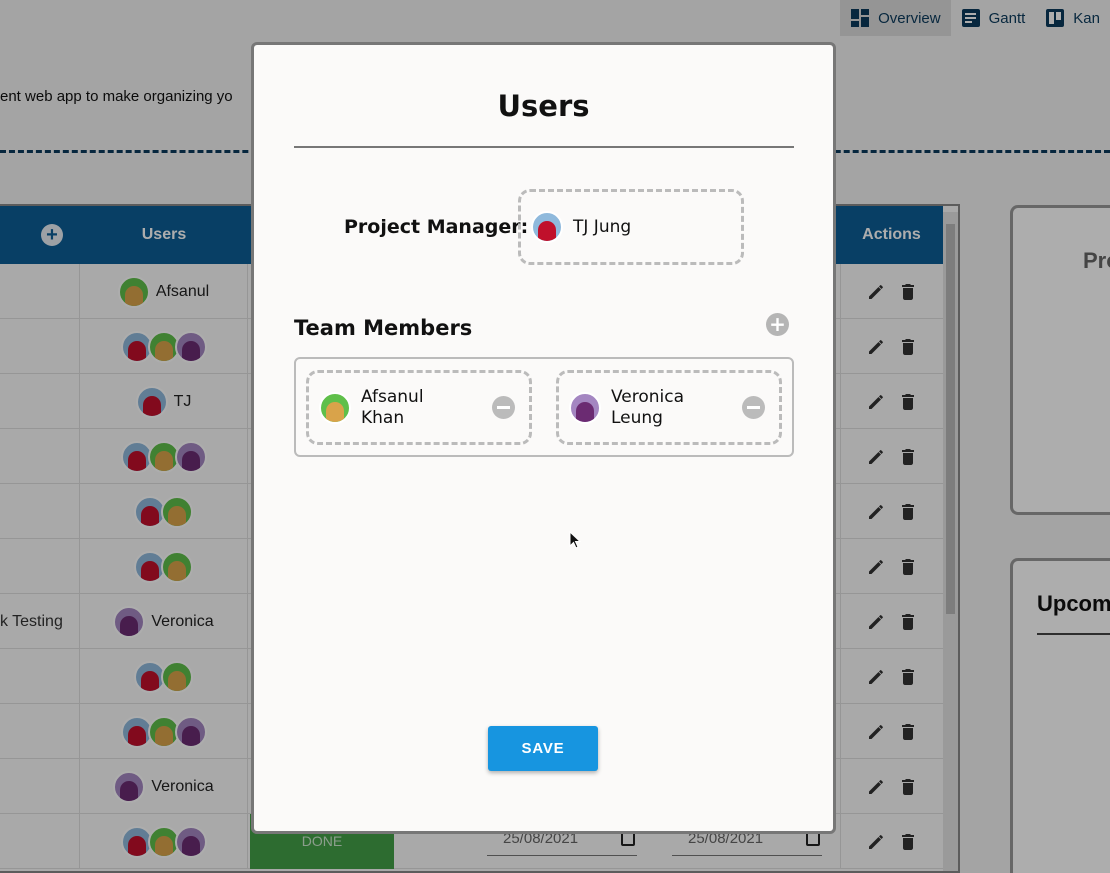 Image resolution: width=1110 pixels, height=873 pixels. I want to click on modal-divider, so click(544, 147).